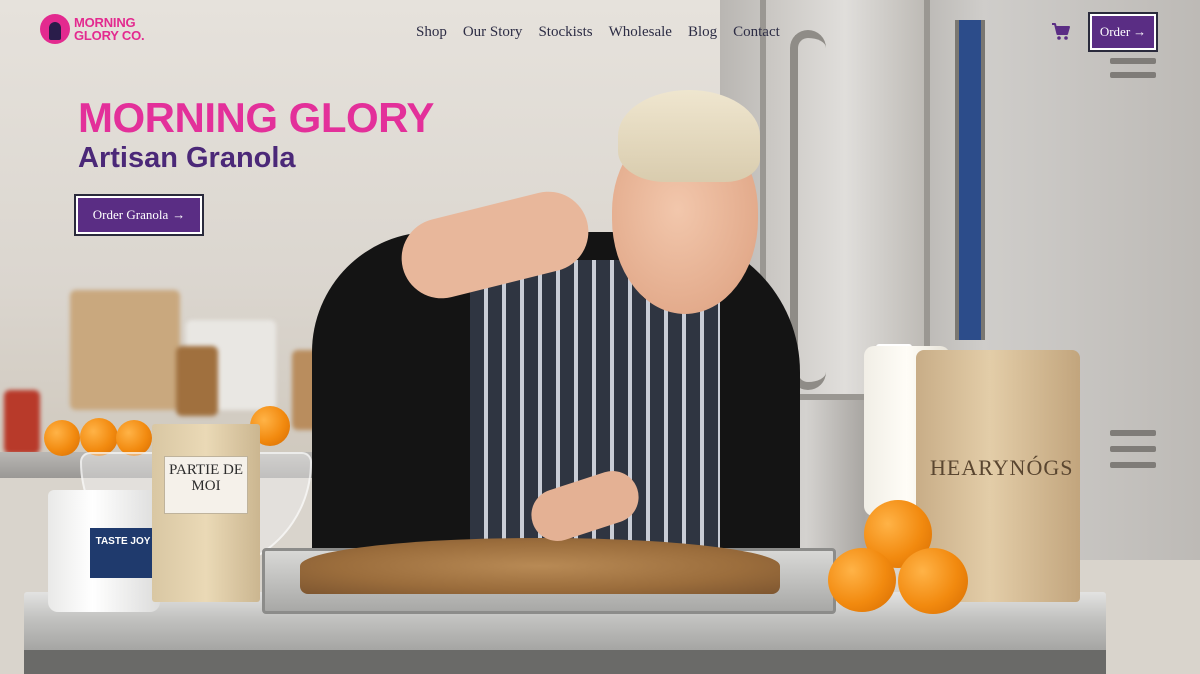 The width and height of the screenshot is (1200, 674). Describe the element at coordinates (125, 350) in the screenshot. I see `background-bag` at that location.